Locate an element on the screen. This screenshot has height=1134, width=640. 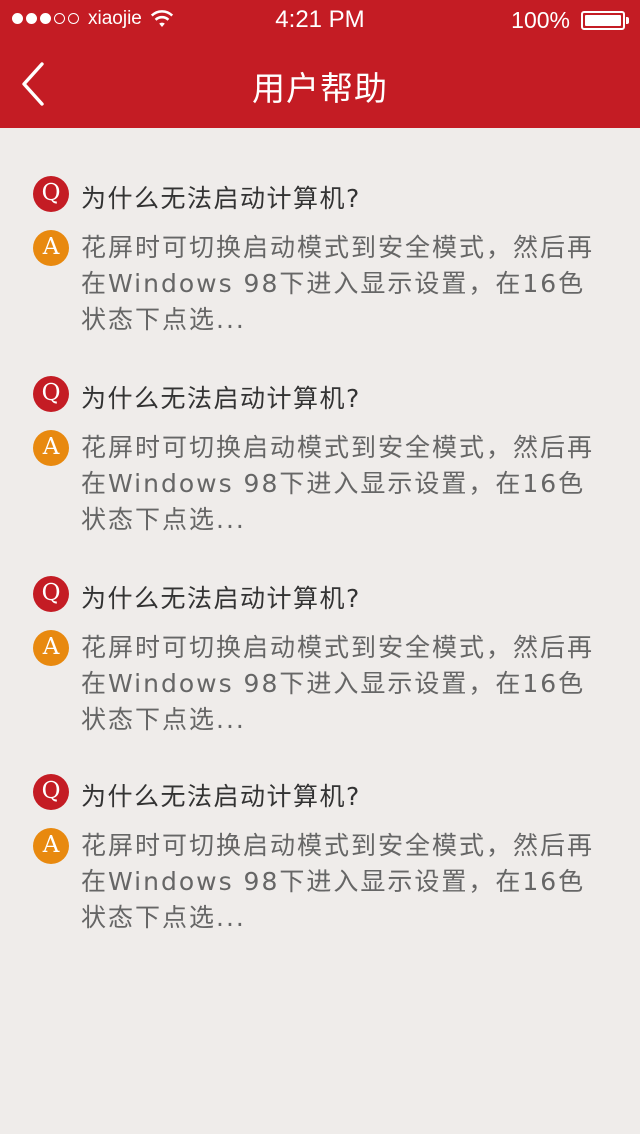
header: xiaojie 4:21 PM 100% 用户帮助 is located at coordinates (320, 64).